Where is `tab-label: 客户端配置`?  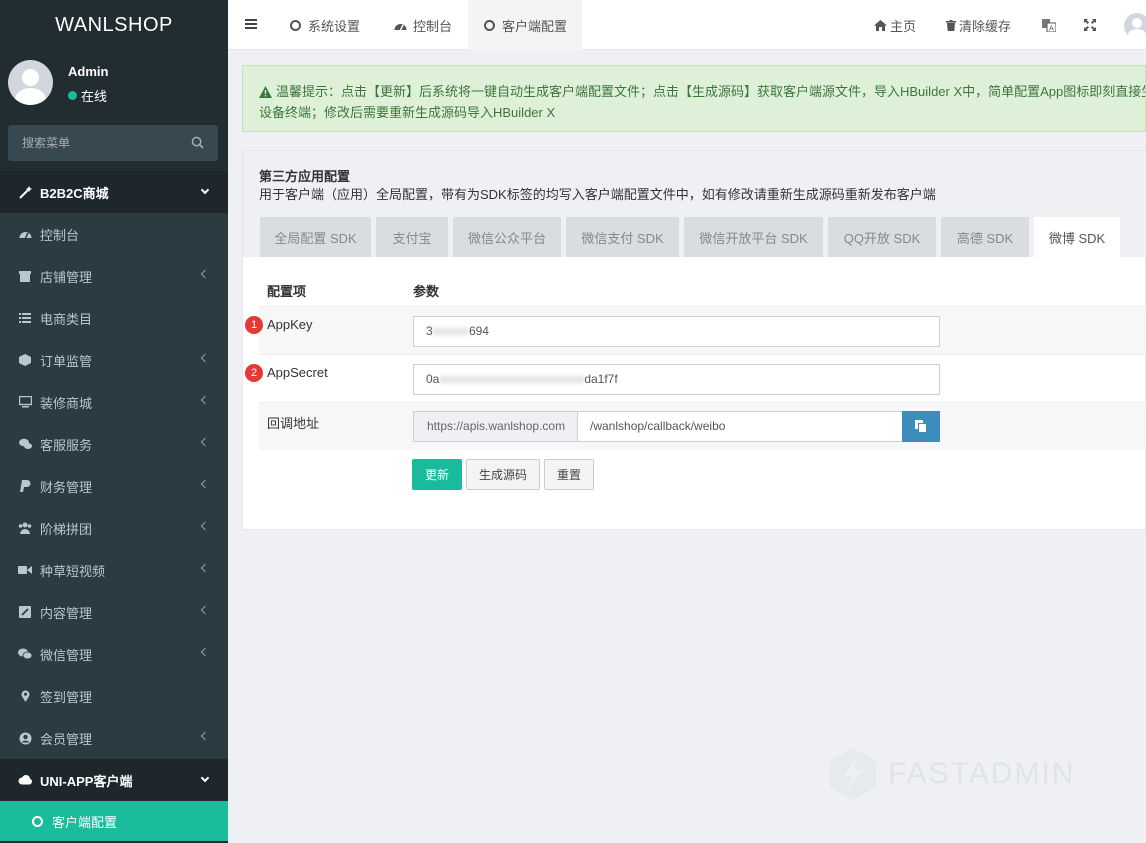
tab-label: 客户端配置 is located at coordinates (535, 26).